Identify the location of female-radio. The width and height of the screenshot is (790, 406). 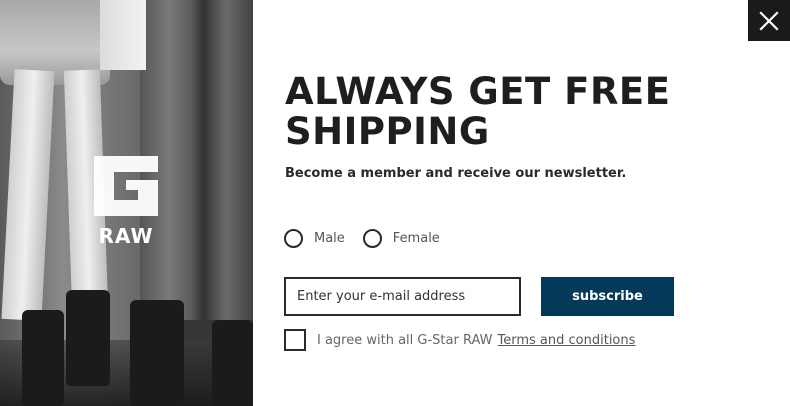
(372, 238).